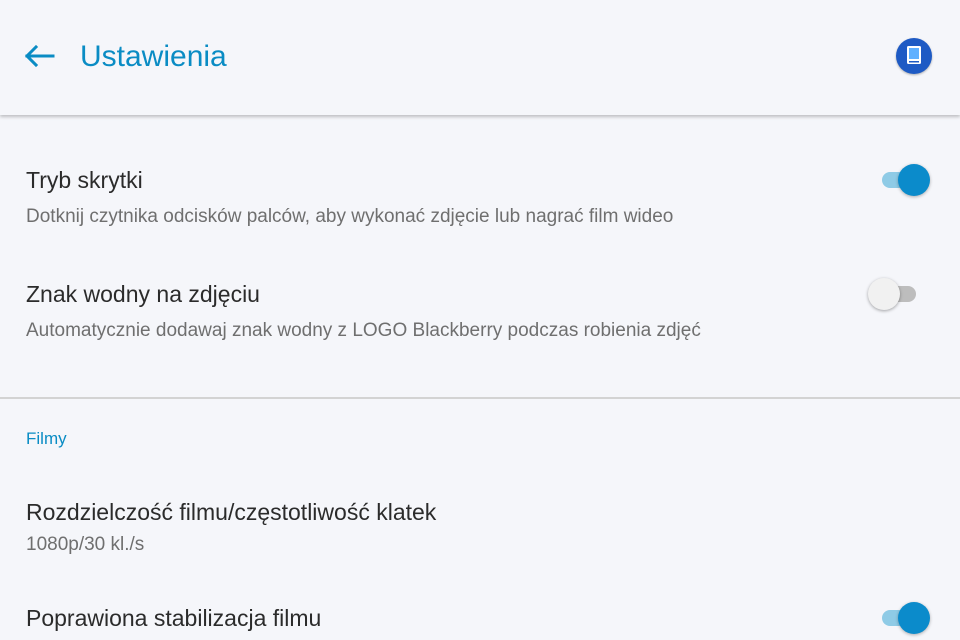 Image resolution: width=960 pixels, height=640 pixels. I want to click on setting-title: Znak wodny na zdjęciu, so click(143, 294).